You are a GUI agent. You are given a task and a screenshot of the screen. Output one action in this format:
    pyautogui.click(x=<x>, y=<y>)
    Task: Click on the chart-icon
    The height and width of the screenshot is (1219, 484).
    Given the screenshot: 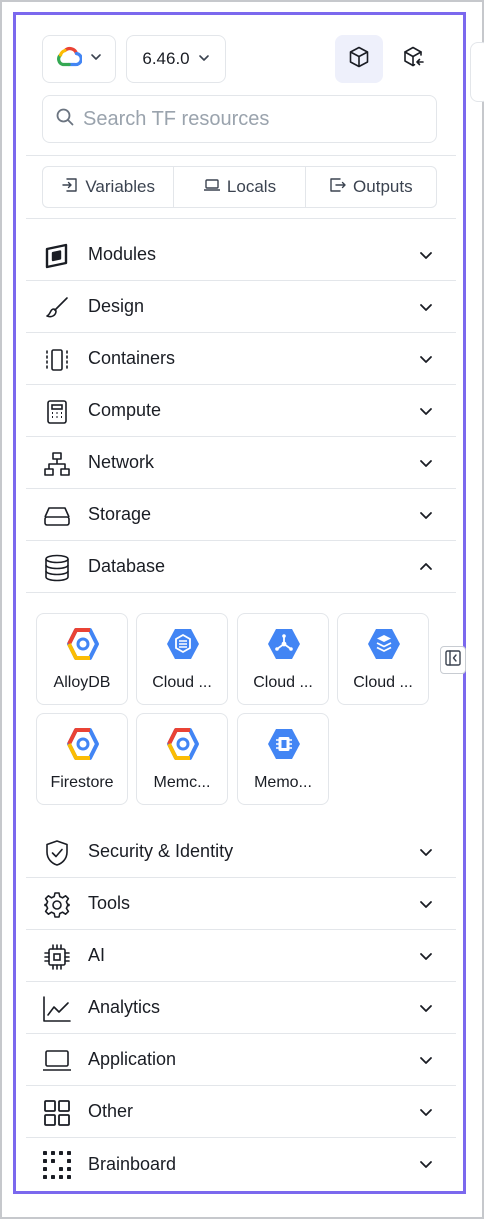 What is the action you would take?
    pyautogui.click(x=57, y=1009)
    